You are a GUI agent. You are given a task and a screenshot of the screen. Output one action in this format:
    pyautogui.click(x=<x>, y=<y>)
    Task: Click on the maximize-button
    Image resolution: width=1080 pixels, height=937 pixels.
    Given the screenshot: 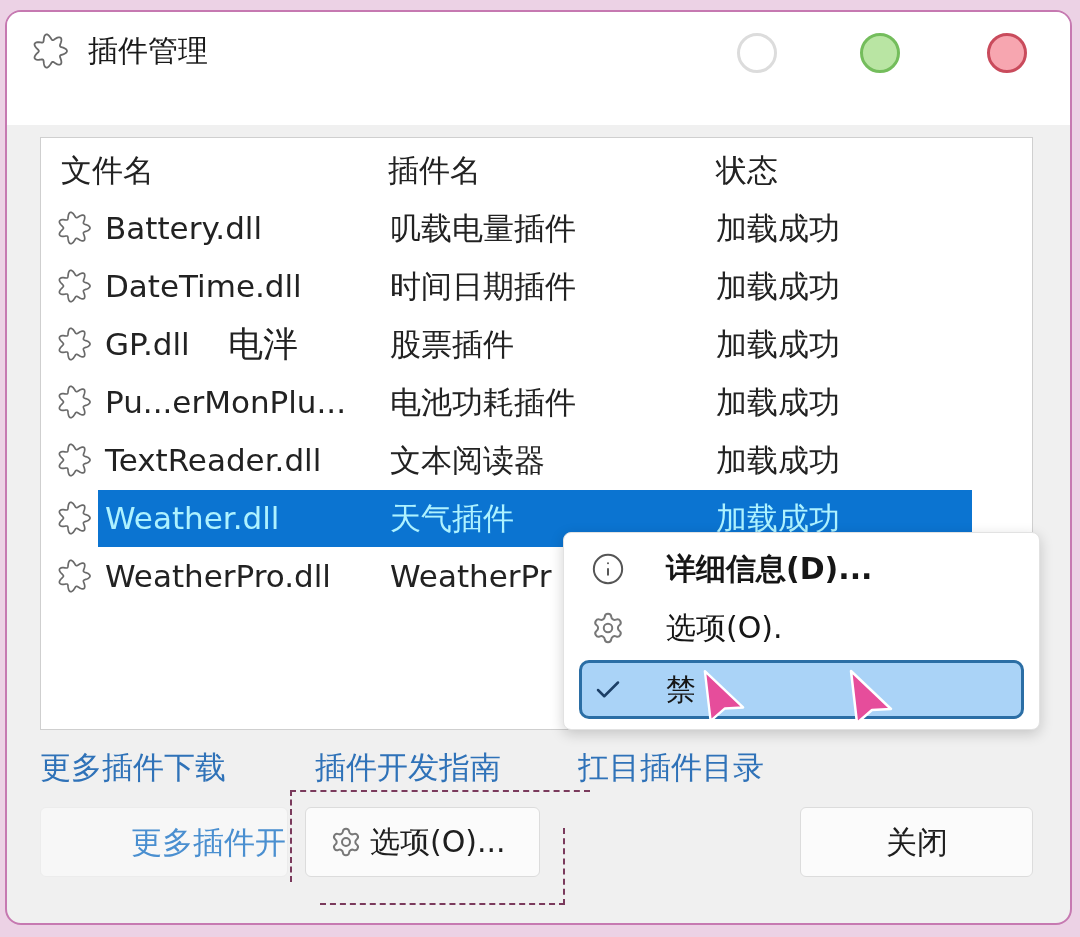 What is the action you would take?
    pyautogui.click(x=880, y=53)
    